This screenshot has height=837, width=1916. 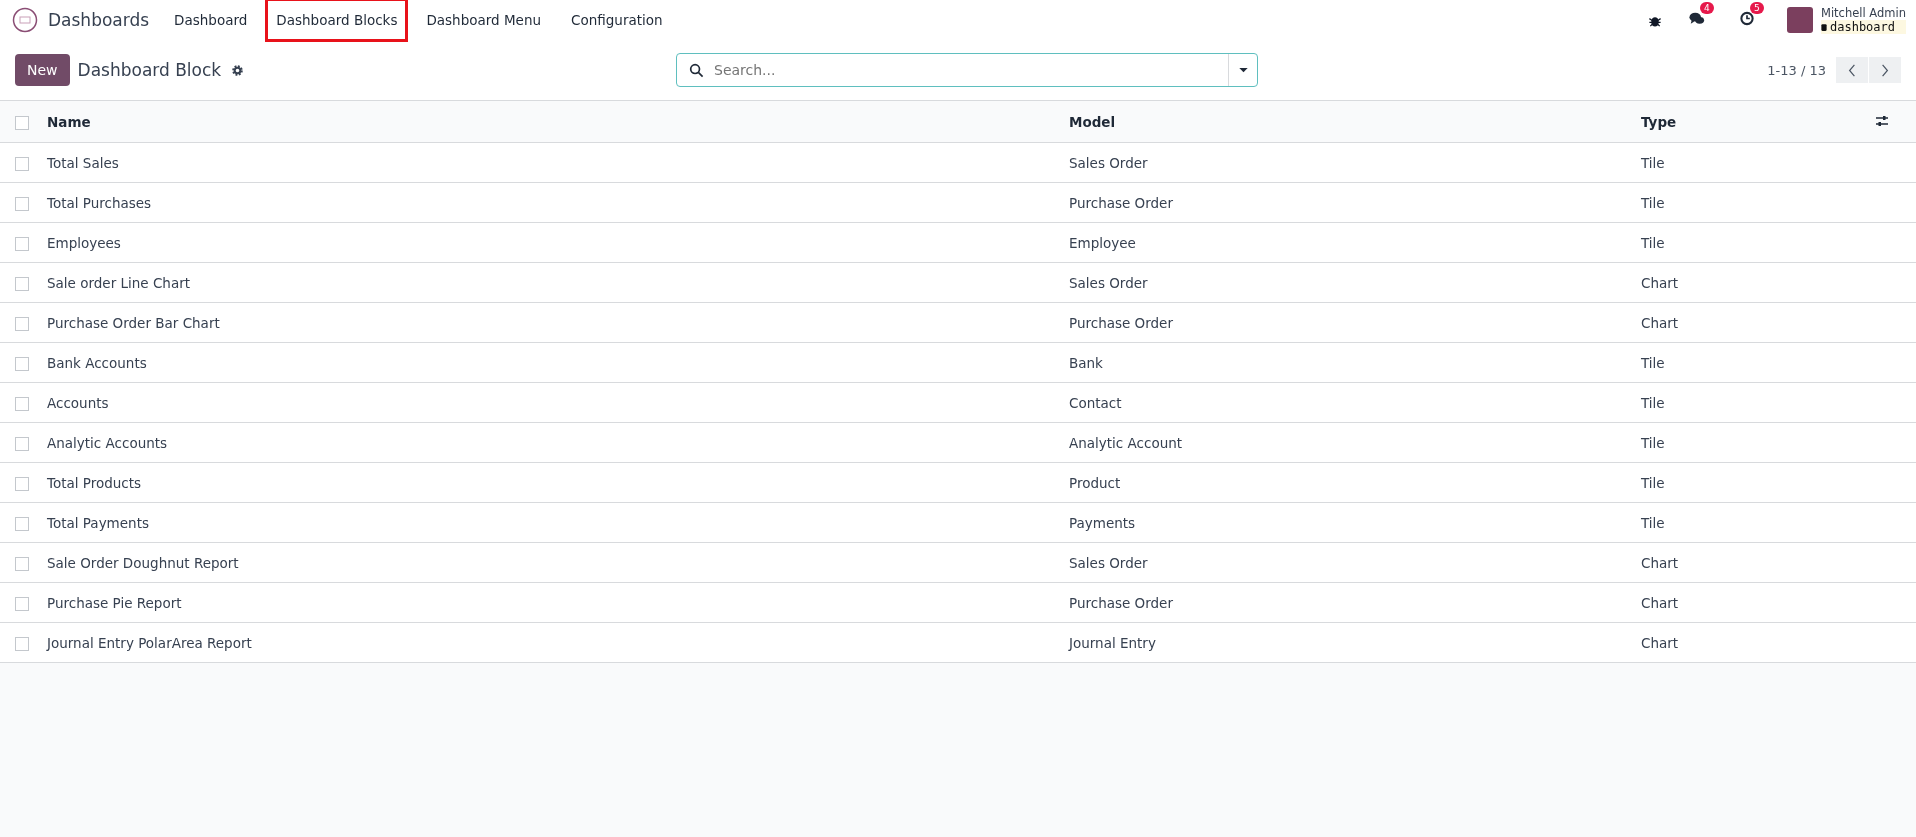 What do you see at coordinates (22, 122) in the screenshot?
I see `select-all-checkbox` at bounding box center [22, 122].